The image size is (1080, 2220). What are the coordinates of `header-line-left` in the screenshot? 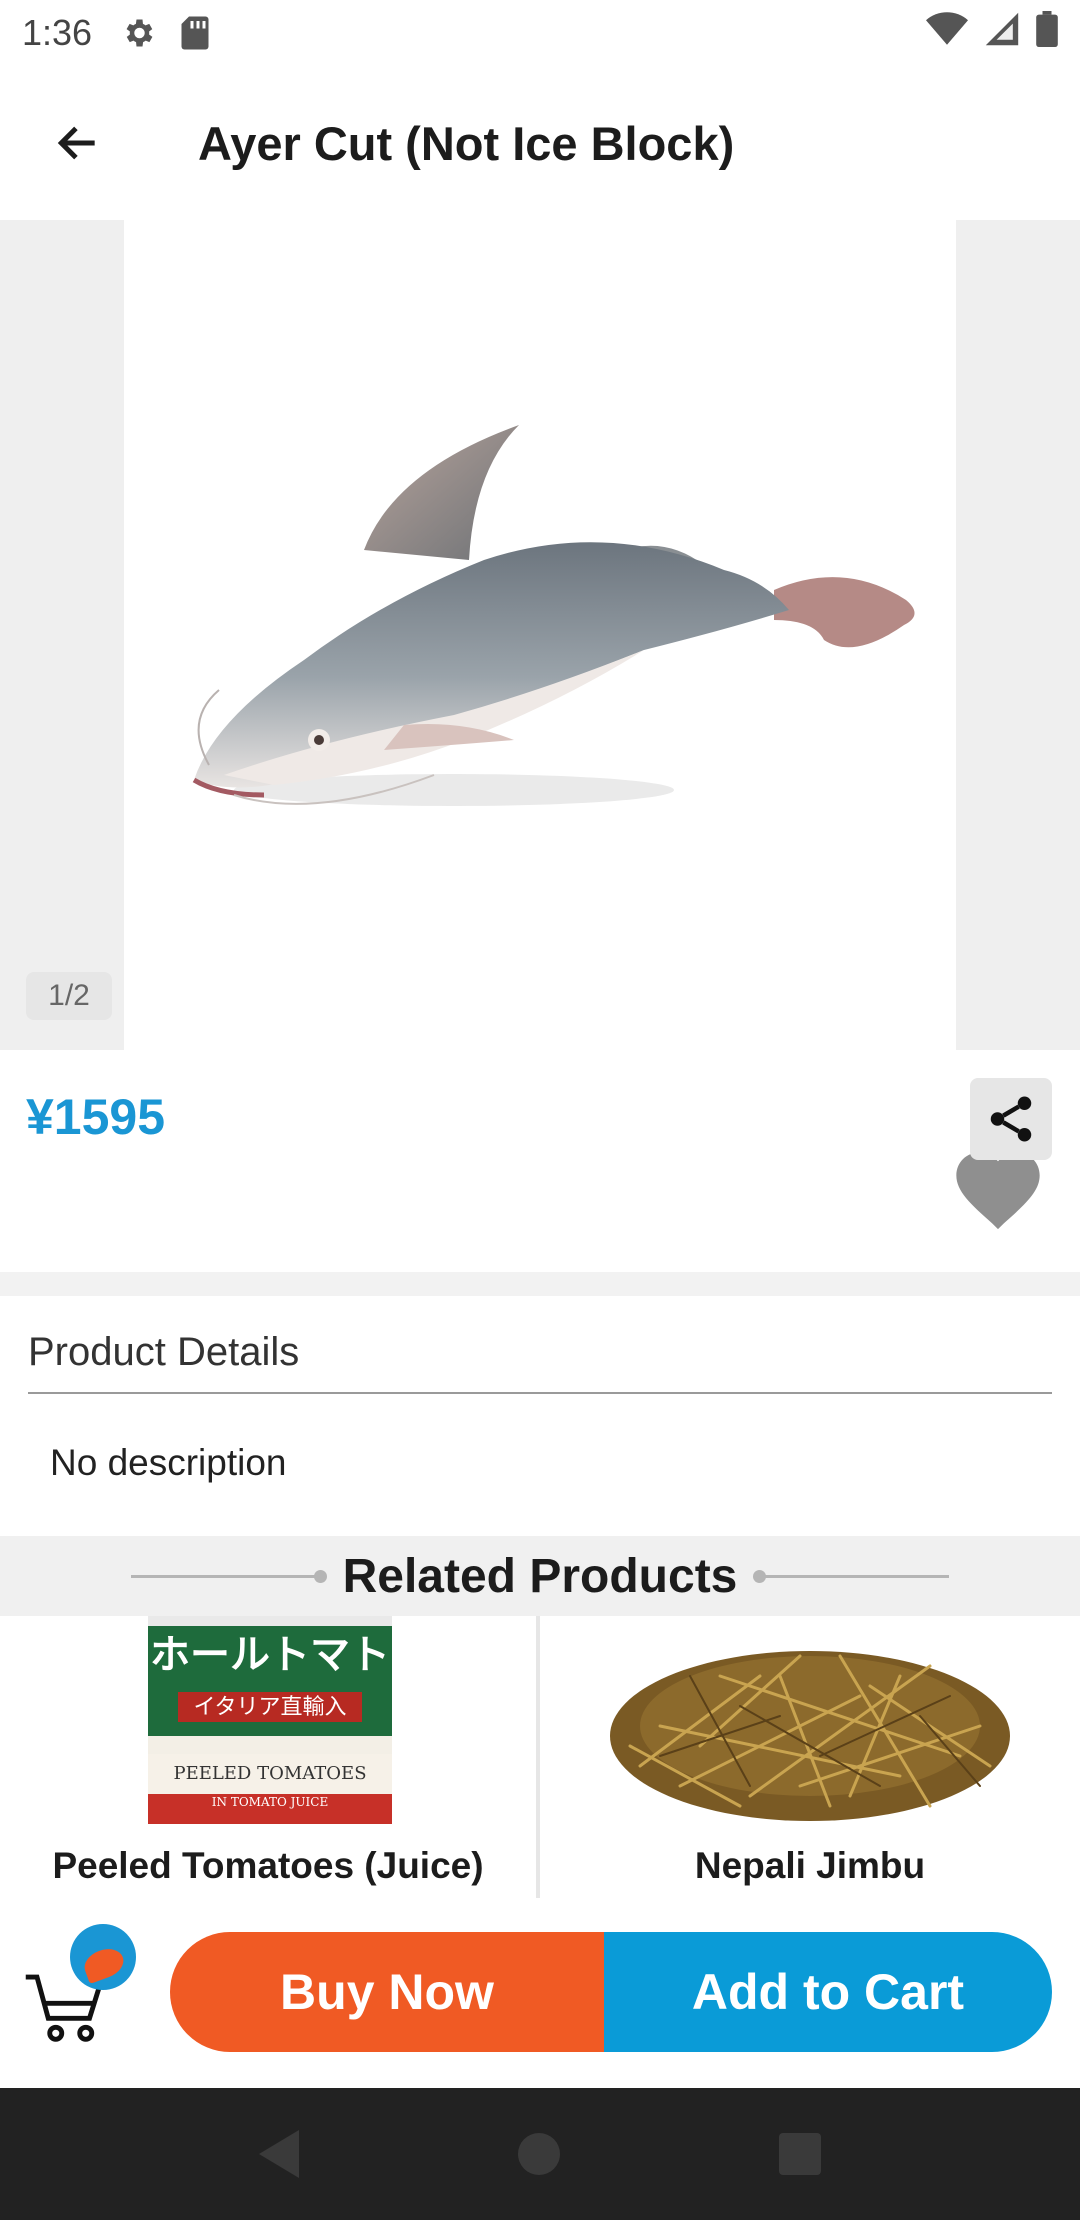 It's located at (228, 1576).